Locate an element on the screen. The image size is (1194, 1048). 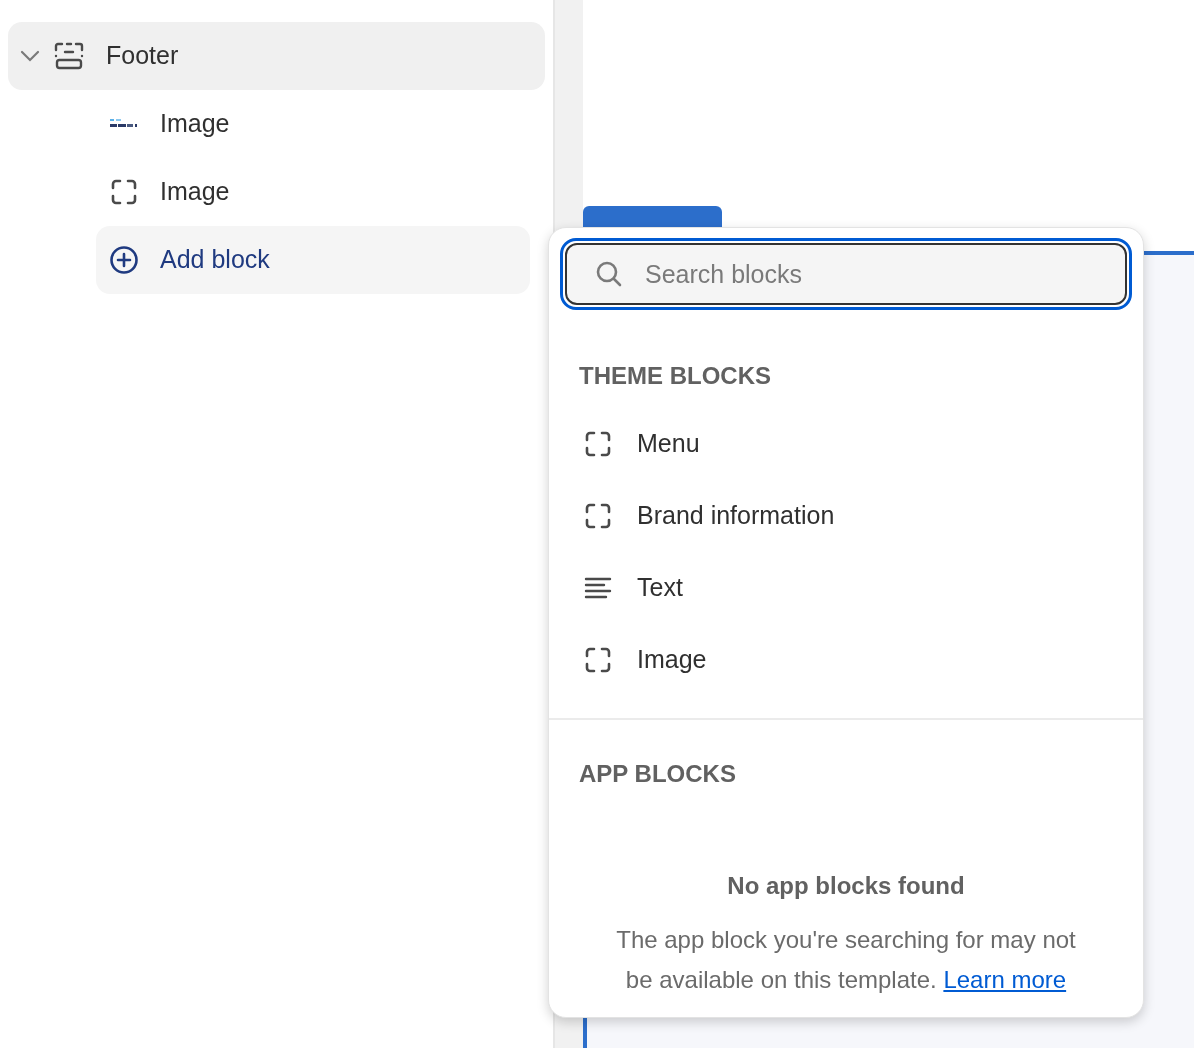
block-option: Menu is located at coordinates (846, 444).